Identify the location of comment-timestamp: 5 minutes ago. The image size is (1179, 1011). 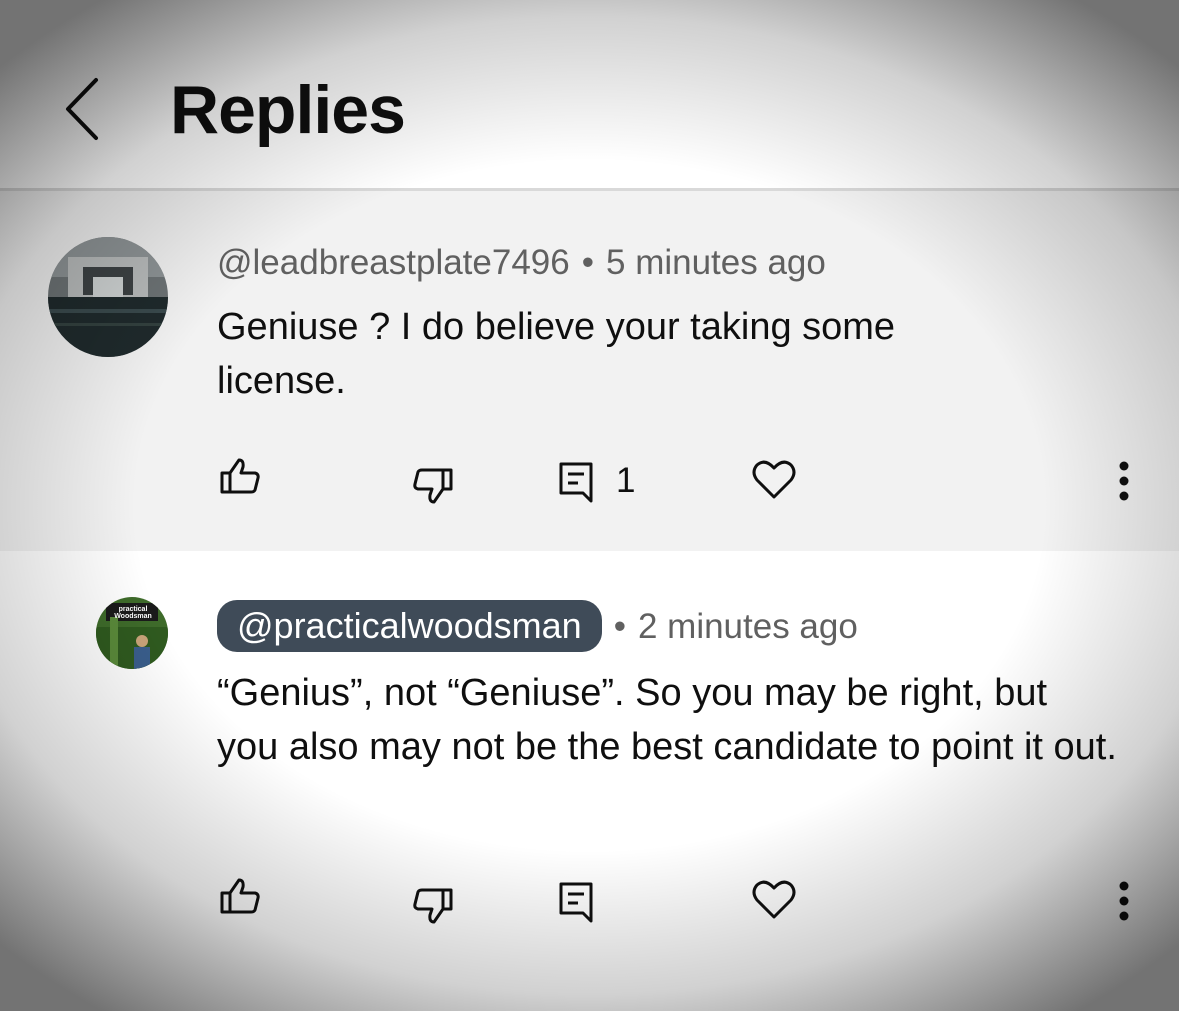
(716, 262).